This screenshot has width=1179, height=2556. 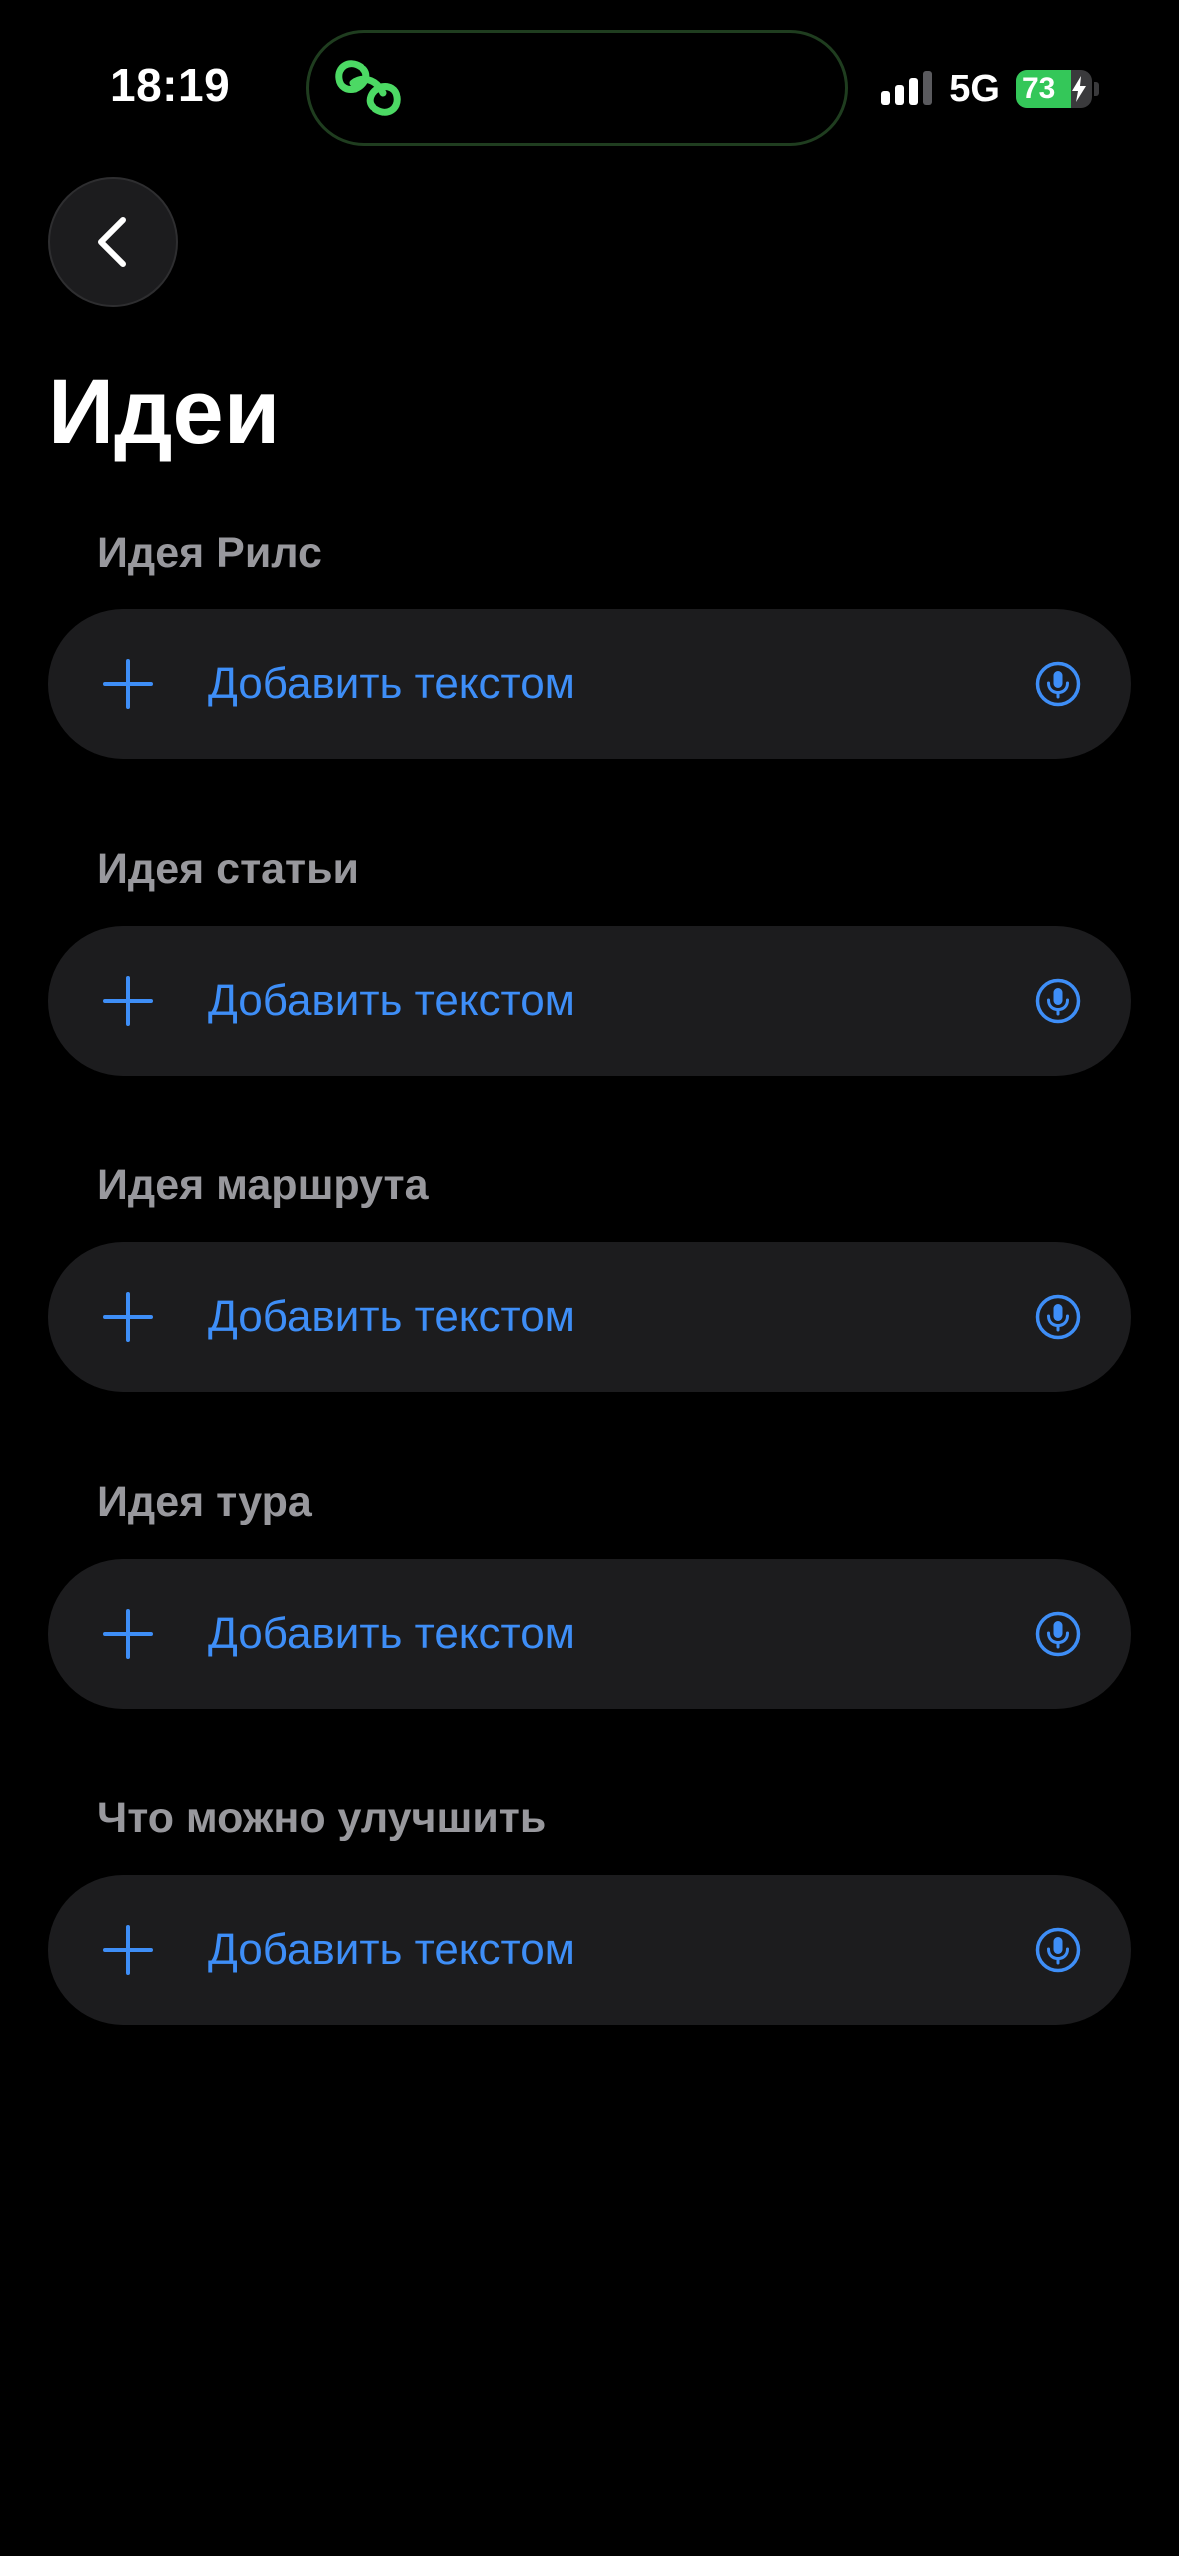 What do you see at coordinates (263, 1185) in the screenshot?
I see `section-label-route: Идея маршрута` at bounding box center [263, 1185].